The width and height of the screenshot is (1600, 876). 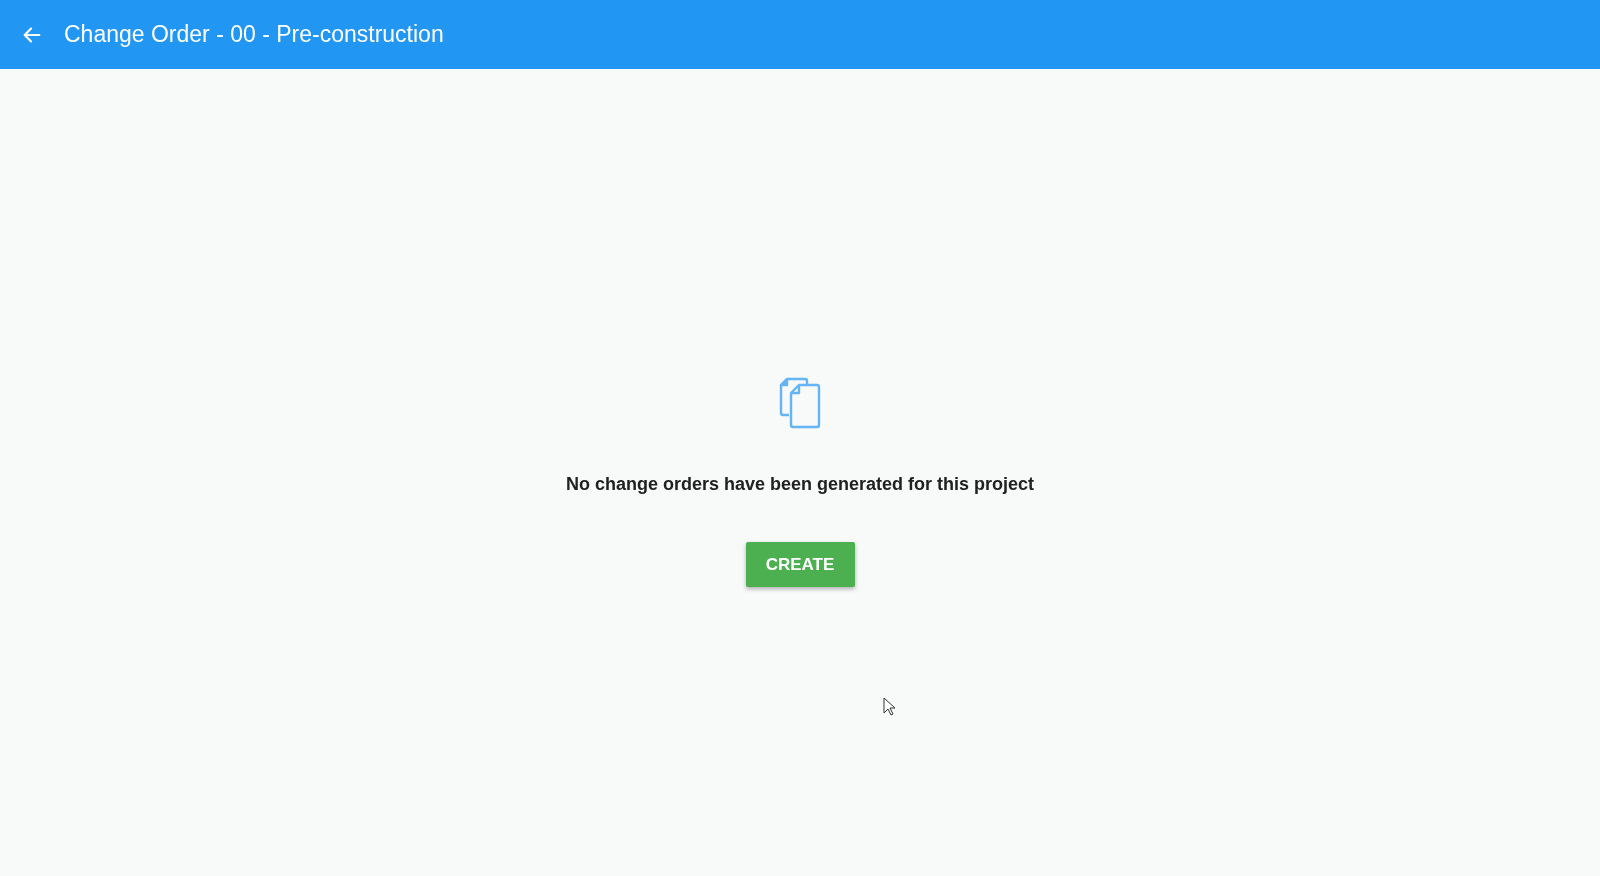 I want to click on page-title: Change Order - 00 - Pre-construction, so click(x=254, y=34).